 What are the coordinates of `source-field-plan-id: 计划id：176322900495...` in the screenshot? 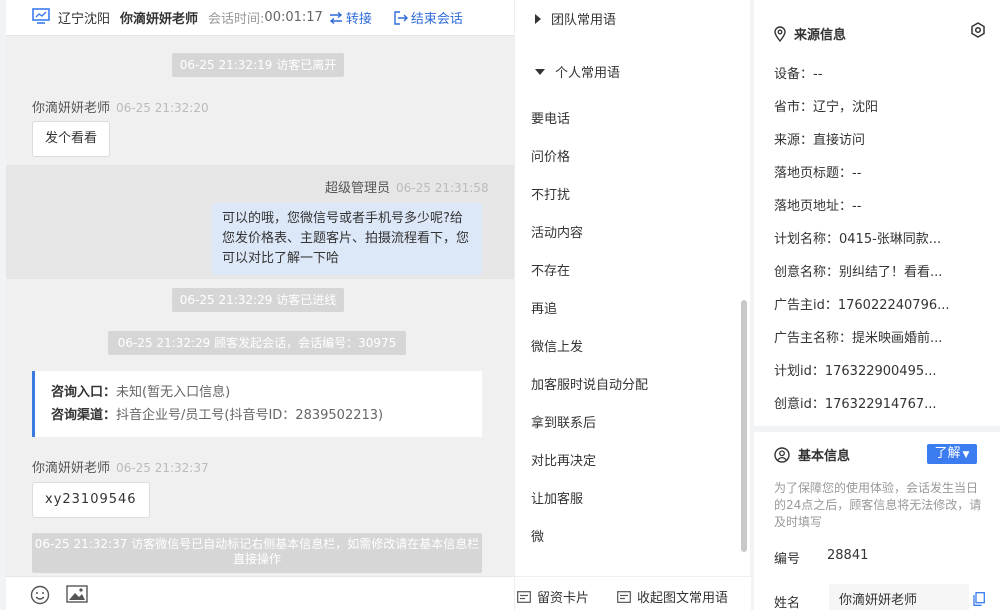 It's located at (855, 371).